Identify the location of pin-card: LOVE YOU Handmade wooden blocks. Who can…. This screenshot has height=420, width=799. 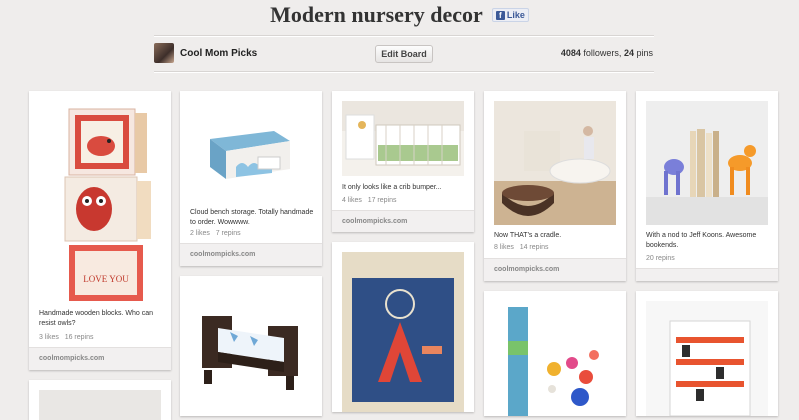
(100, 230).